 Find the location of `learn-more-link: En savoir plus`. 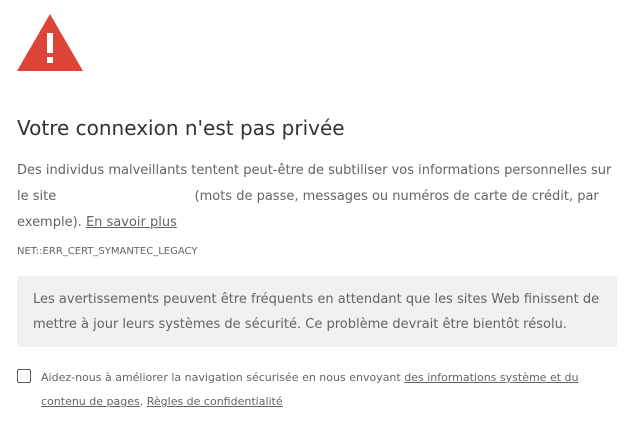

learn-more-link: En savoir plus is located at coordinates (131, 222).